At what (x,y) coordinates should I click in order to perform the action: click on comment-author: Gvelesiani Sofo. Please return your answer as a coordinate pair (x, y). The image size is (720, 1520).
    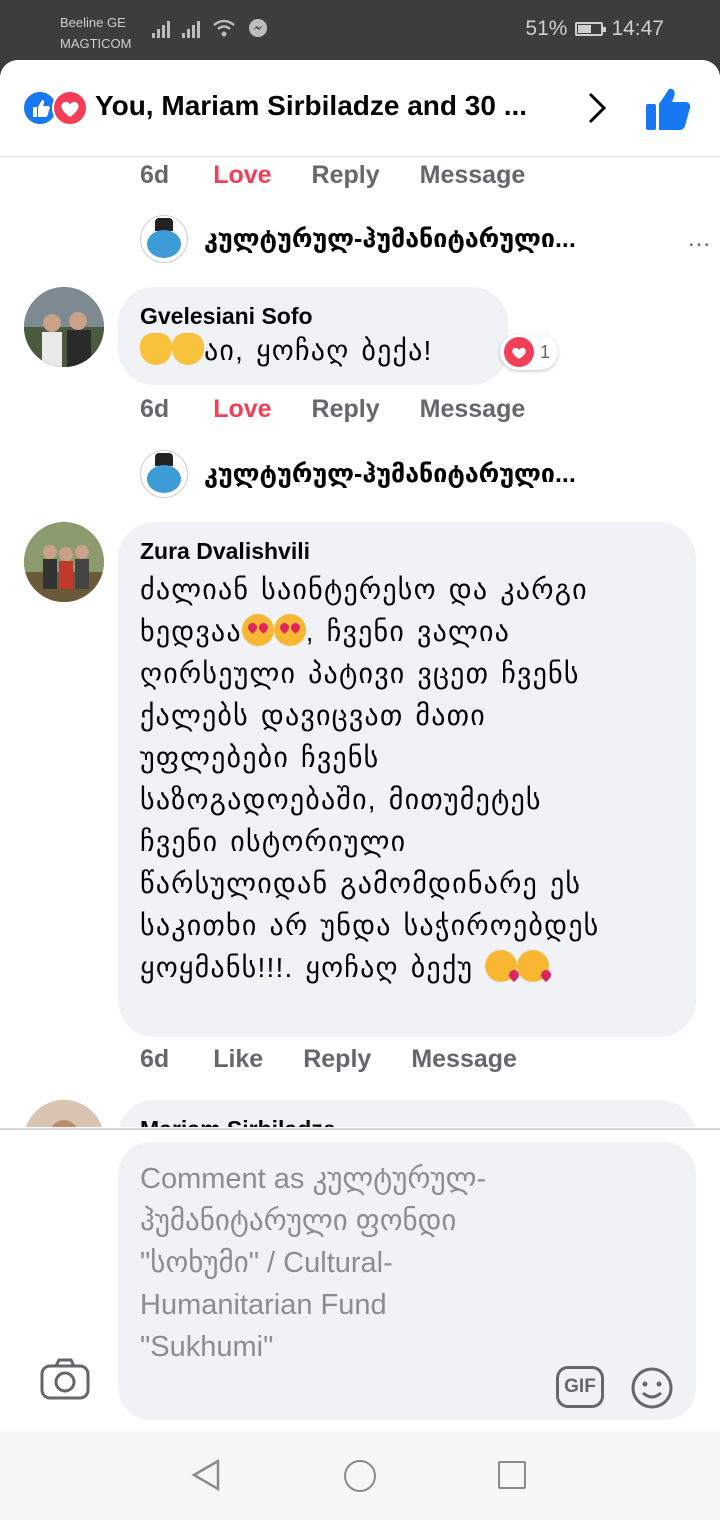
    Looking at the image, I should click on (313, 316).